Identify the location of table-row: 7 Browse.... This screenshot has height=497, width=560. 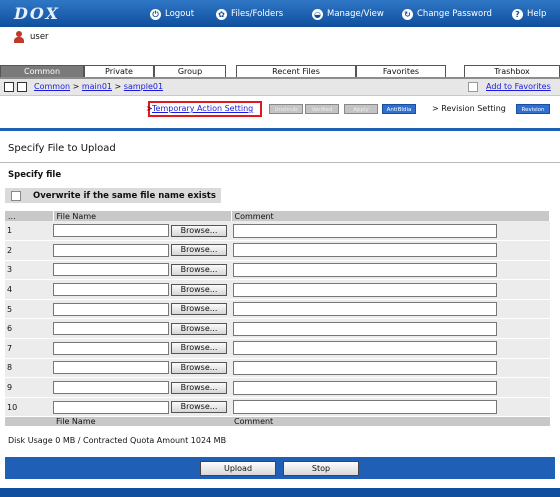
(277, 348).